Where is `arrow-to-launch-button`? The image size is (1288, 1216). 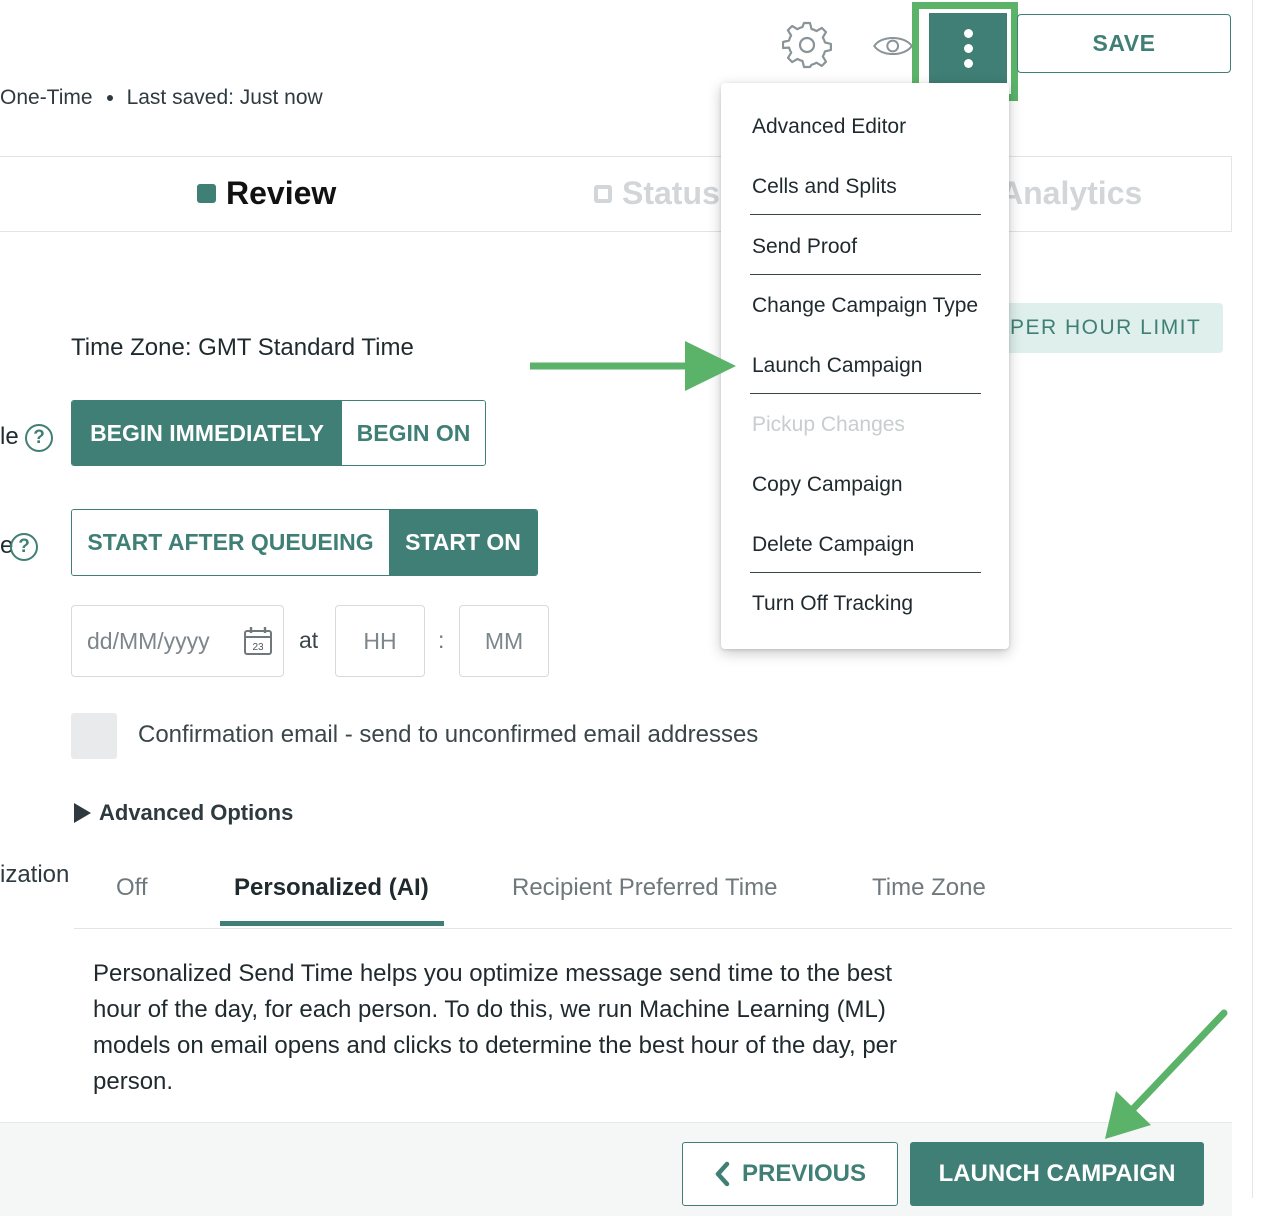
arrow-to-launch-button is located at coordinates (1166, 1074).